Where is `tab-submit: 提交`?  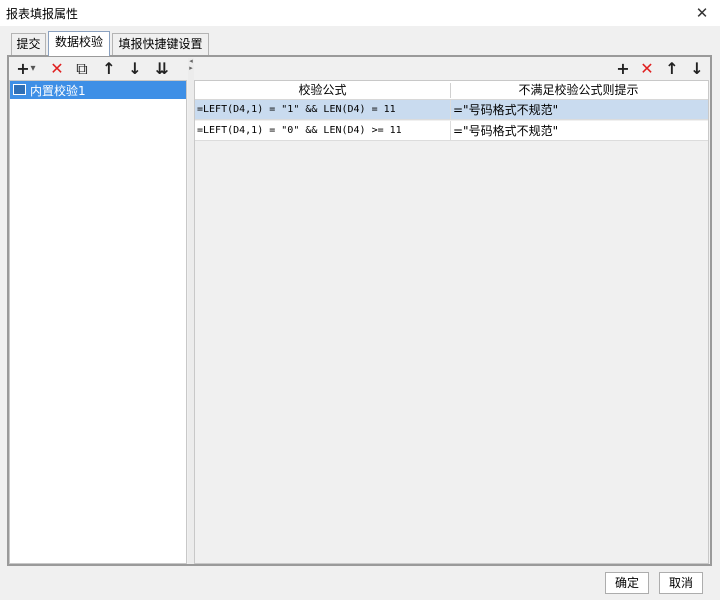 tab-submit: 提交 is located at coordinates (28, 44).